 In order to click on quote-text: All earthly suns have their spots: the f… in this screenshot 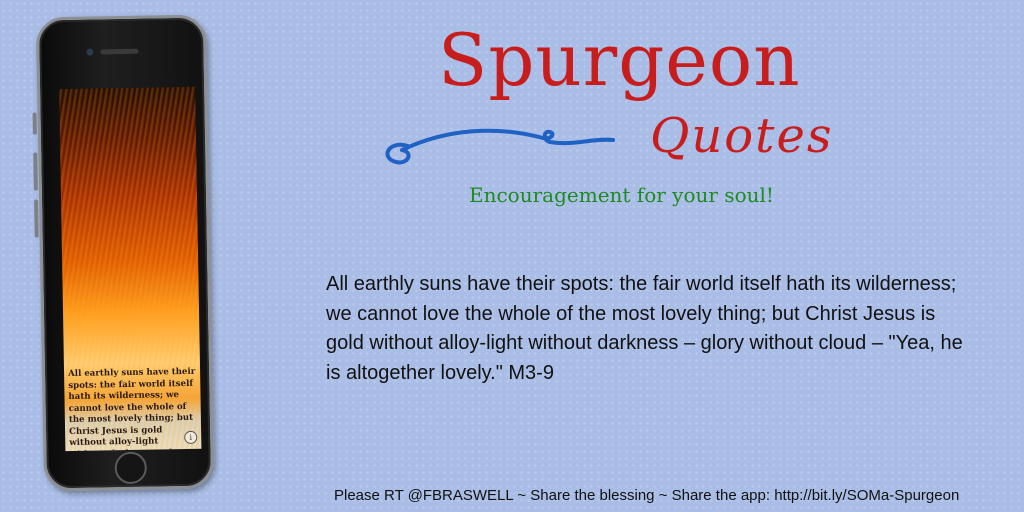, I will do `click(644, 328)`.